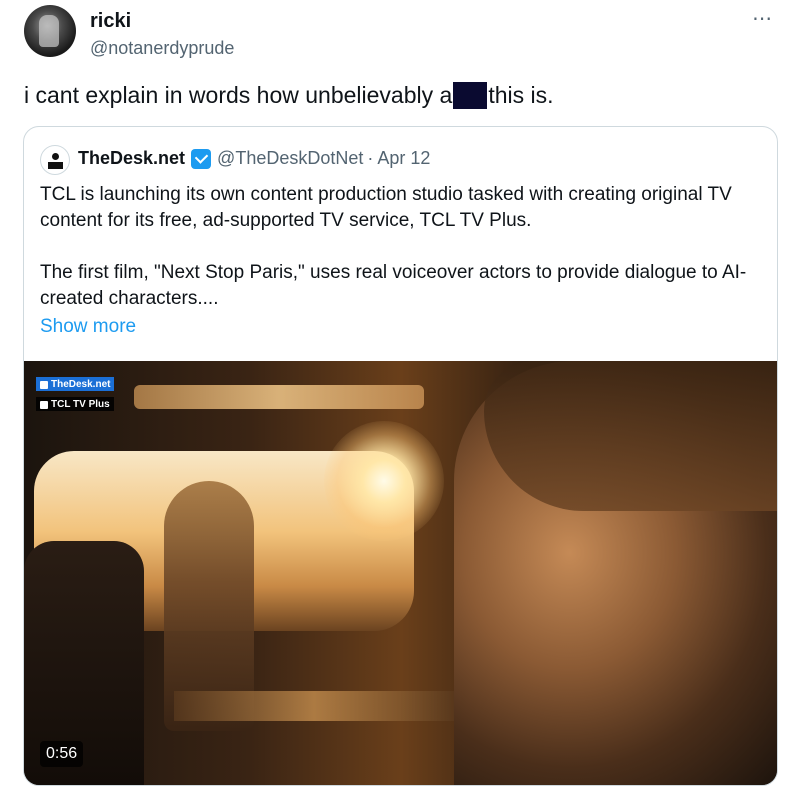  What do you see at coordinates (630, 436) in the screenshot?
I see `video-scene-hair` at bounding box center [630, 436].